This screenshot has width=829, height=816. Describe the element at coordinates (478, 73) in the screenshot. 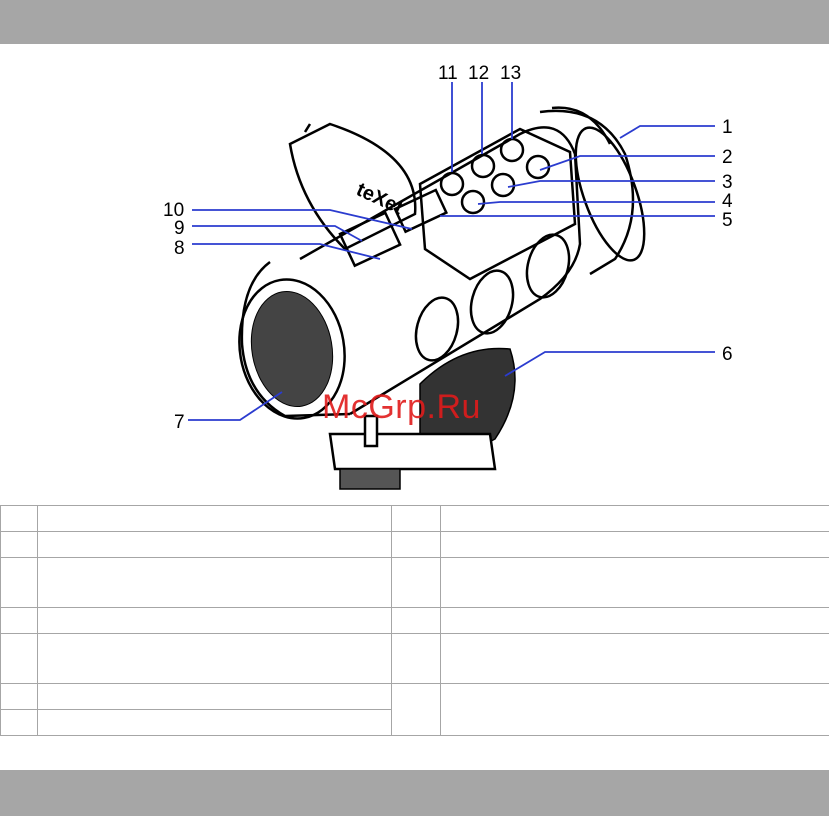

I see `callout-12: 12` at that location.